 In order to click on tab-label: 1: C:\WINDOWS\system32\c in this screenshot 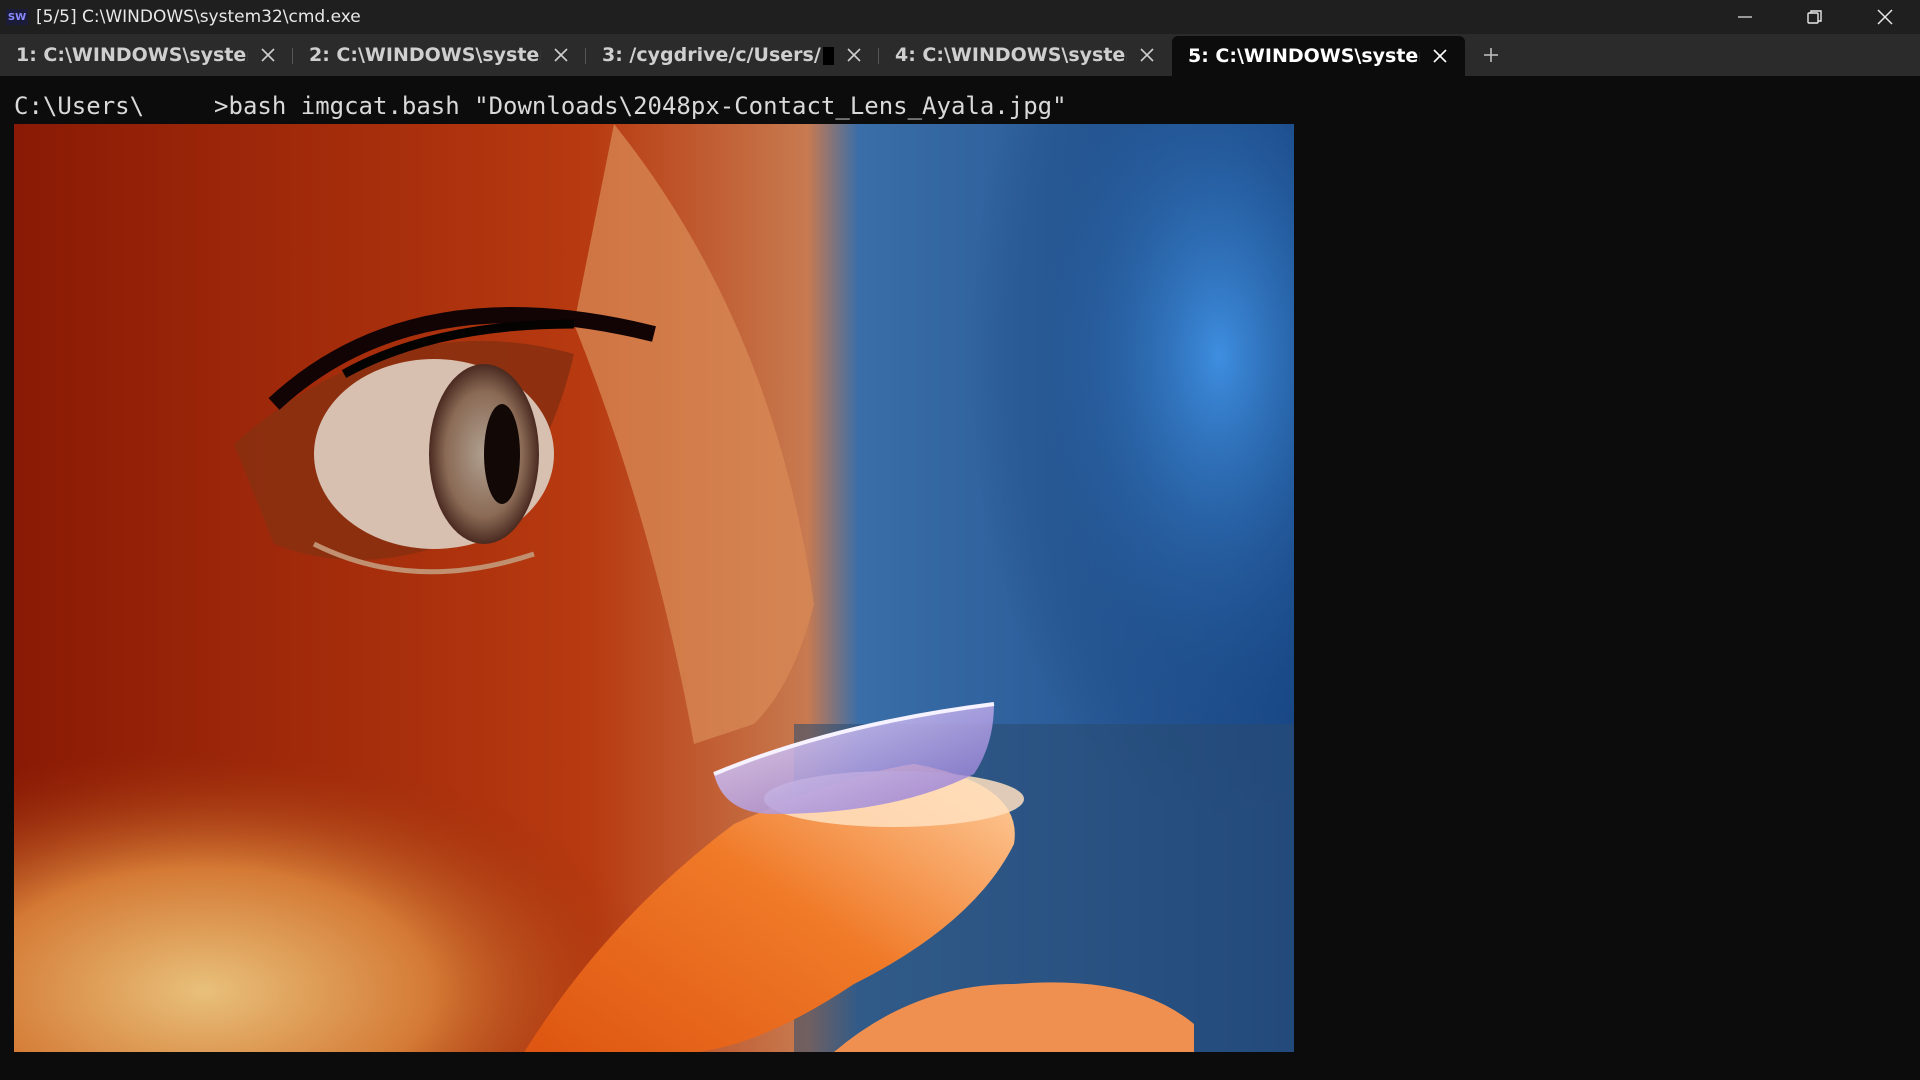, I will do `click(132, 55)`.